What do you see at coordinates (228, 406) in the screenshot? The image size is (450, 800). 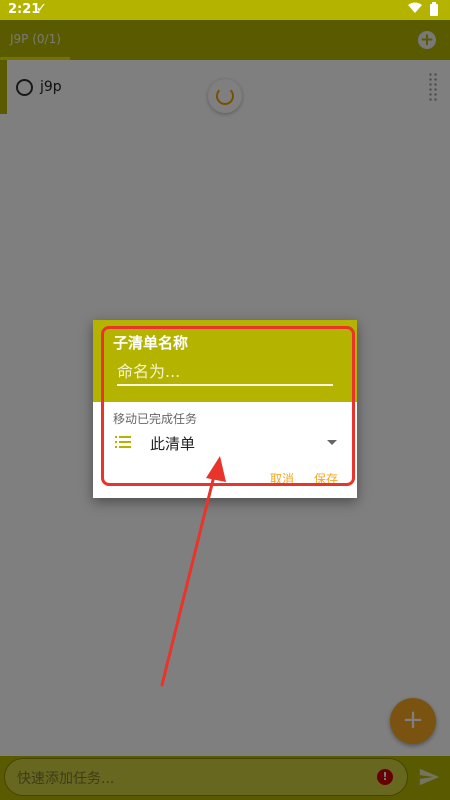 I see `annotation-highlight-box` at bounding box center [228, 406].